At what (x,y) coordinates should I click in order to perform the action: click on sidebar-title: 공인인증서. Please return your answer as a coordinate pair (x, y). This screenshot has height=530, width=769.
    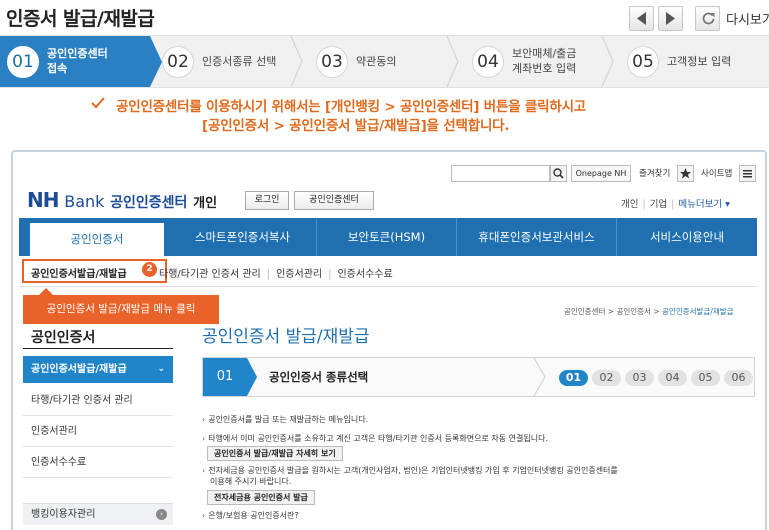
    Looking at the image, I should click on (63, 338).